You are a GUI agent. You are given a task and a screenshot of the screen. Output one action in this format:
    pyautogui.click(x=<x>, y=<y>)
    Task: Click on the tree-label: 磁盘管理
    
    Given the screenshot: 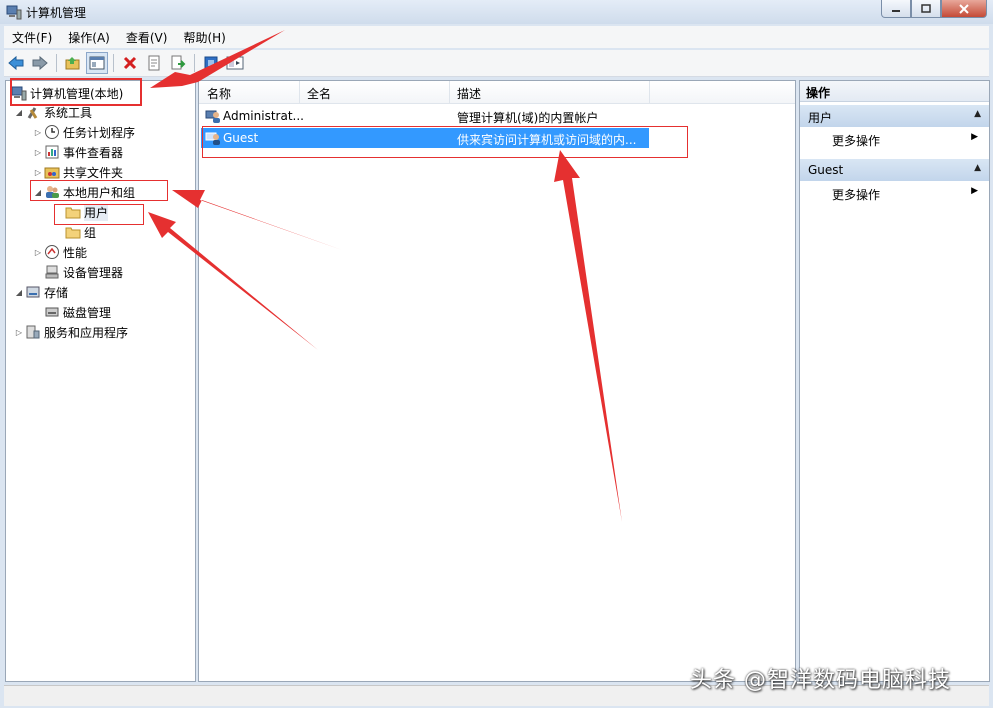 What is the action you would take?
    pyautogui.click(x=87, y=312)
    